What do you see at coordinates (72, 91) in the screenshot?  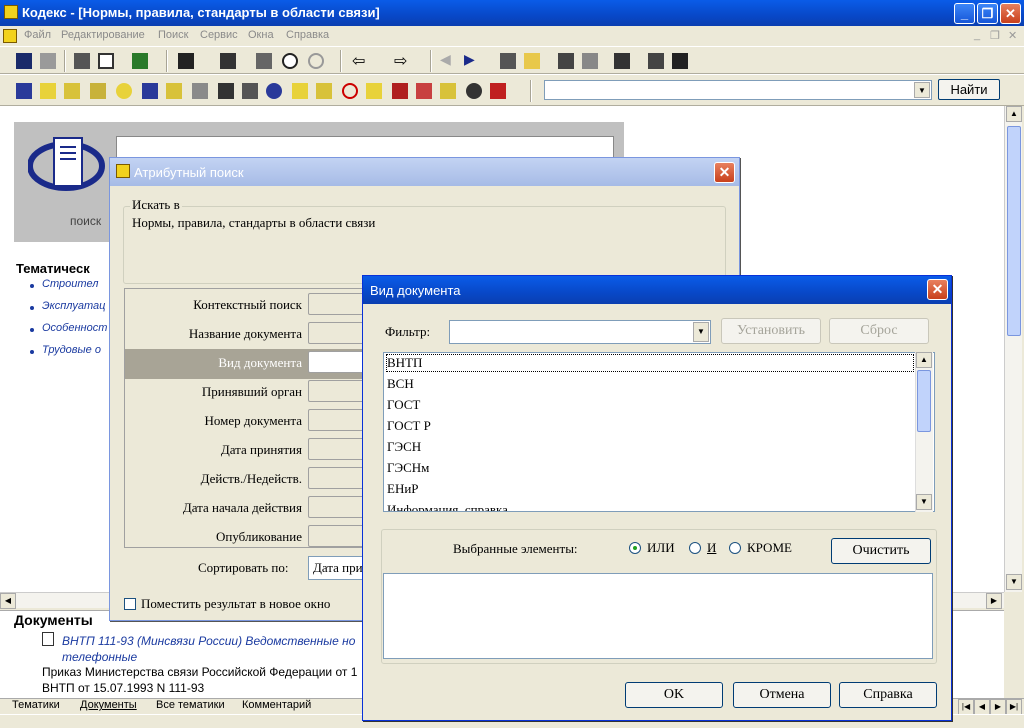 I see `binoculars-yellow-icon` at bounding box center [72, 91].